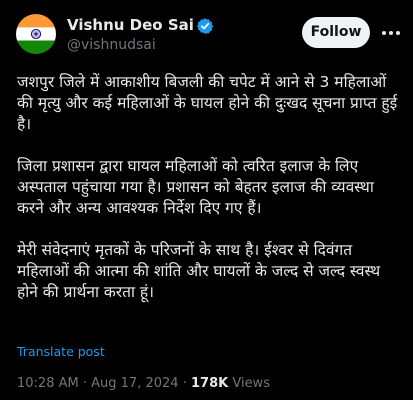 Image resolution: width=413 pixels, height=400 pixels. I want to click on more-horizontal-icon, so click(391, 33).